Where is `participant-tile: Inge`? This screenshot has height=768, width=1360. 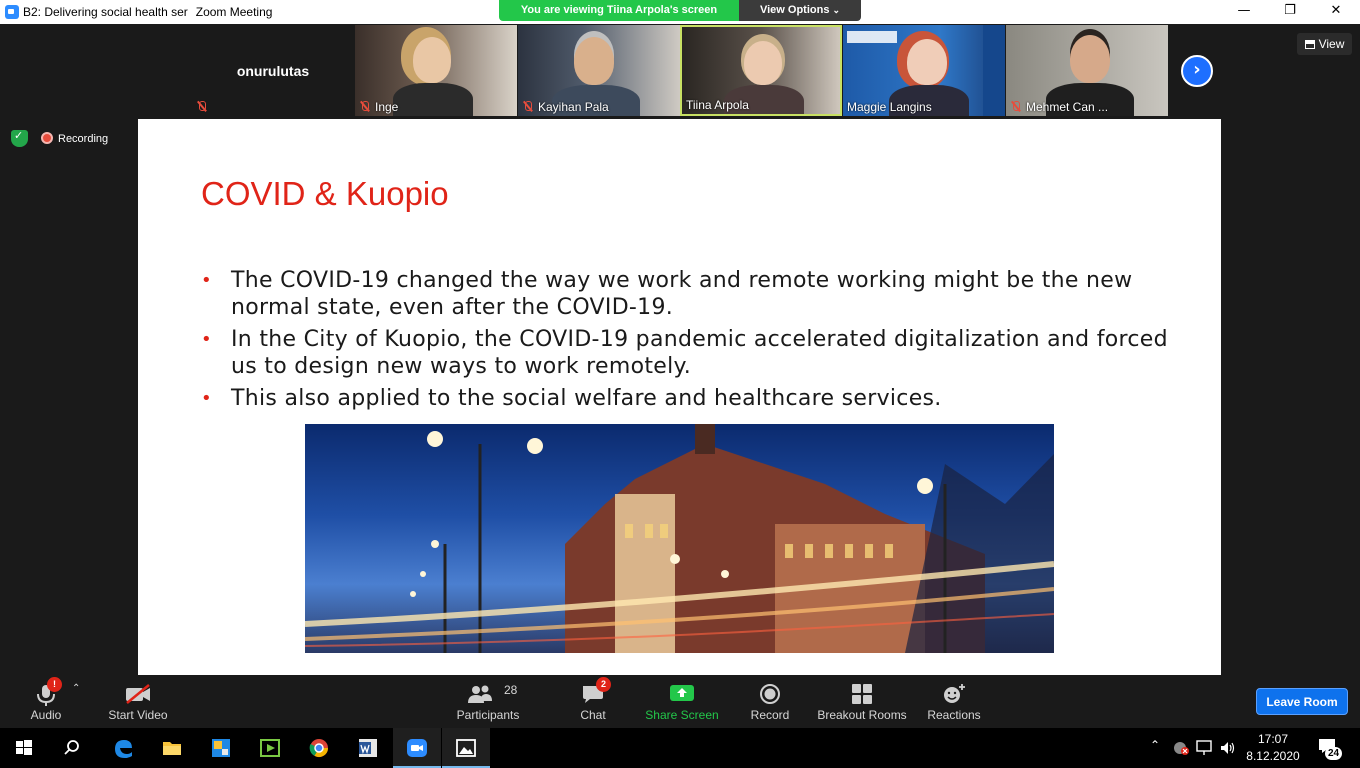
participant-tile: Inge is located at coordinates (436, 70).